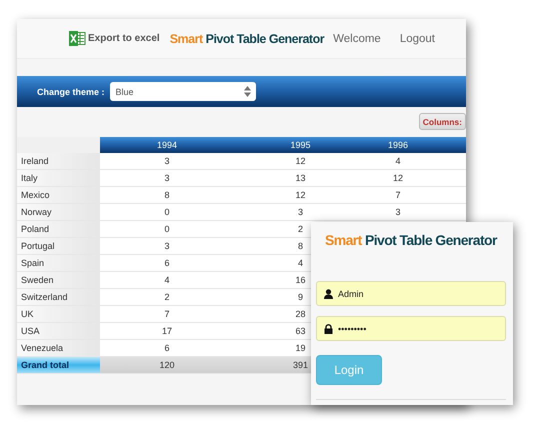  Describe the element at coordinates (300, 280) in the screenshot. I see `table-cell-text: 16` at that location.